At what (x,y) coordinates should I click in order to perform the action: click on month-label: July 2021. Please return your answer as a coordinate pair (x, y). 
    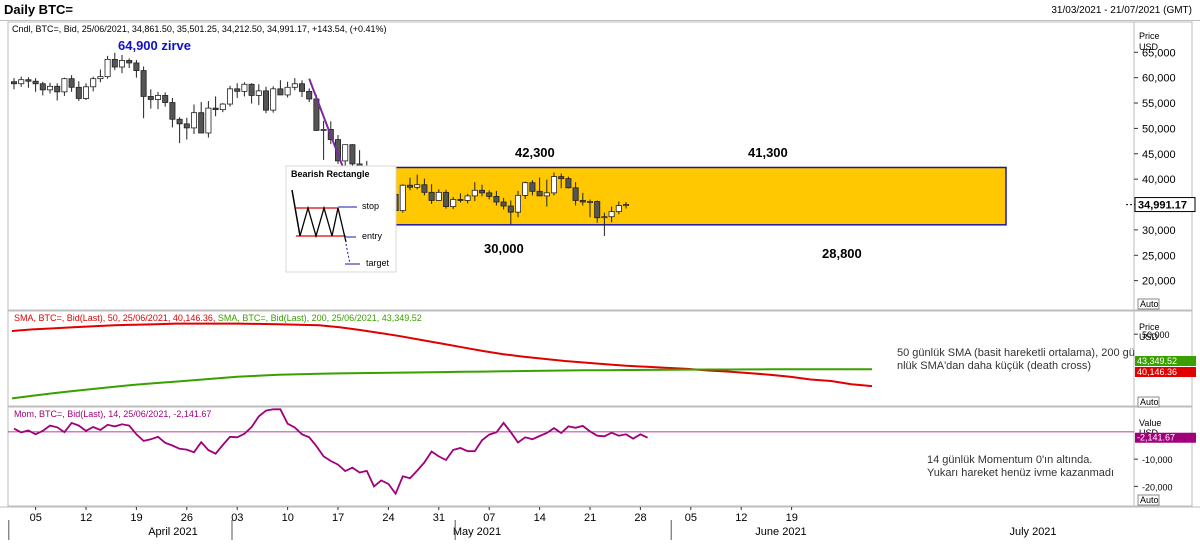
    Looking at the image, I should click on (1032, 532).